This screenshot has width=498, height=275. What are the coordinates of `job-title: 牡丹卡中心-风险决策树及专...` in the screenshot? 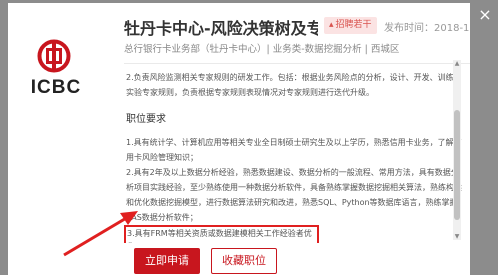 It's located at (221, 28).